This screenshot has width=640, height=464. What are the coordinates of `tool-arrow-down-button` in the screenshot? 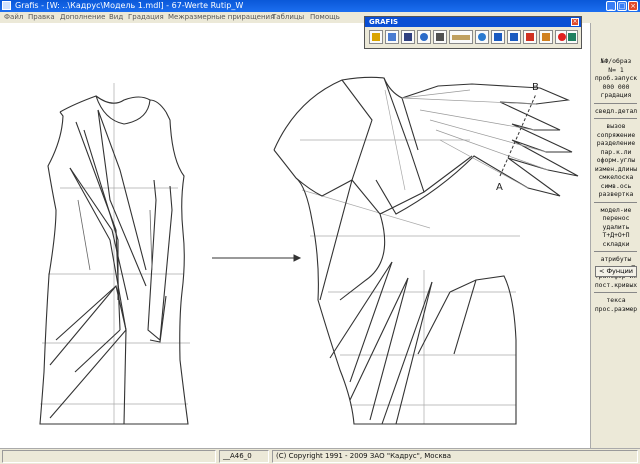 It's located at (530, 37).